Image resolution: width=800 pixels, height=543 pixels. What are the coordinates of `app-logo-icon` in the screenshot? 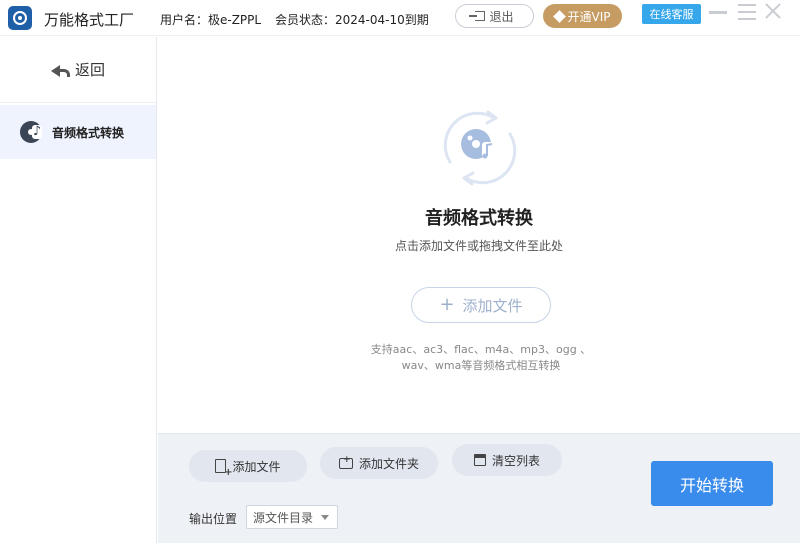 It's located at (20, 18).